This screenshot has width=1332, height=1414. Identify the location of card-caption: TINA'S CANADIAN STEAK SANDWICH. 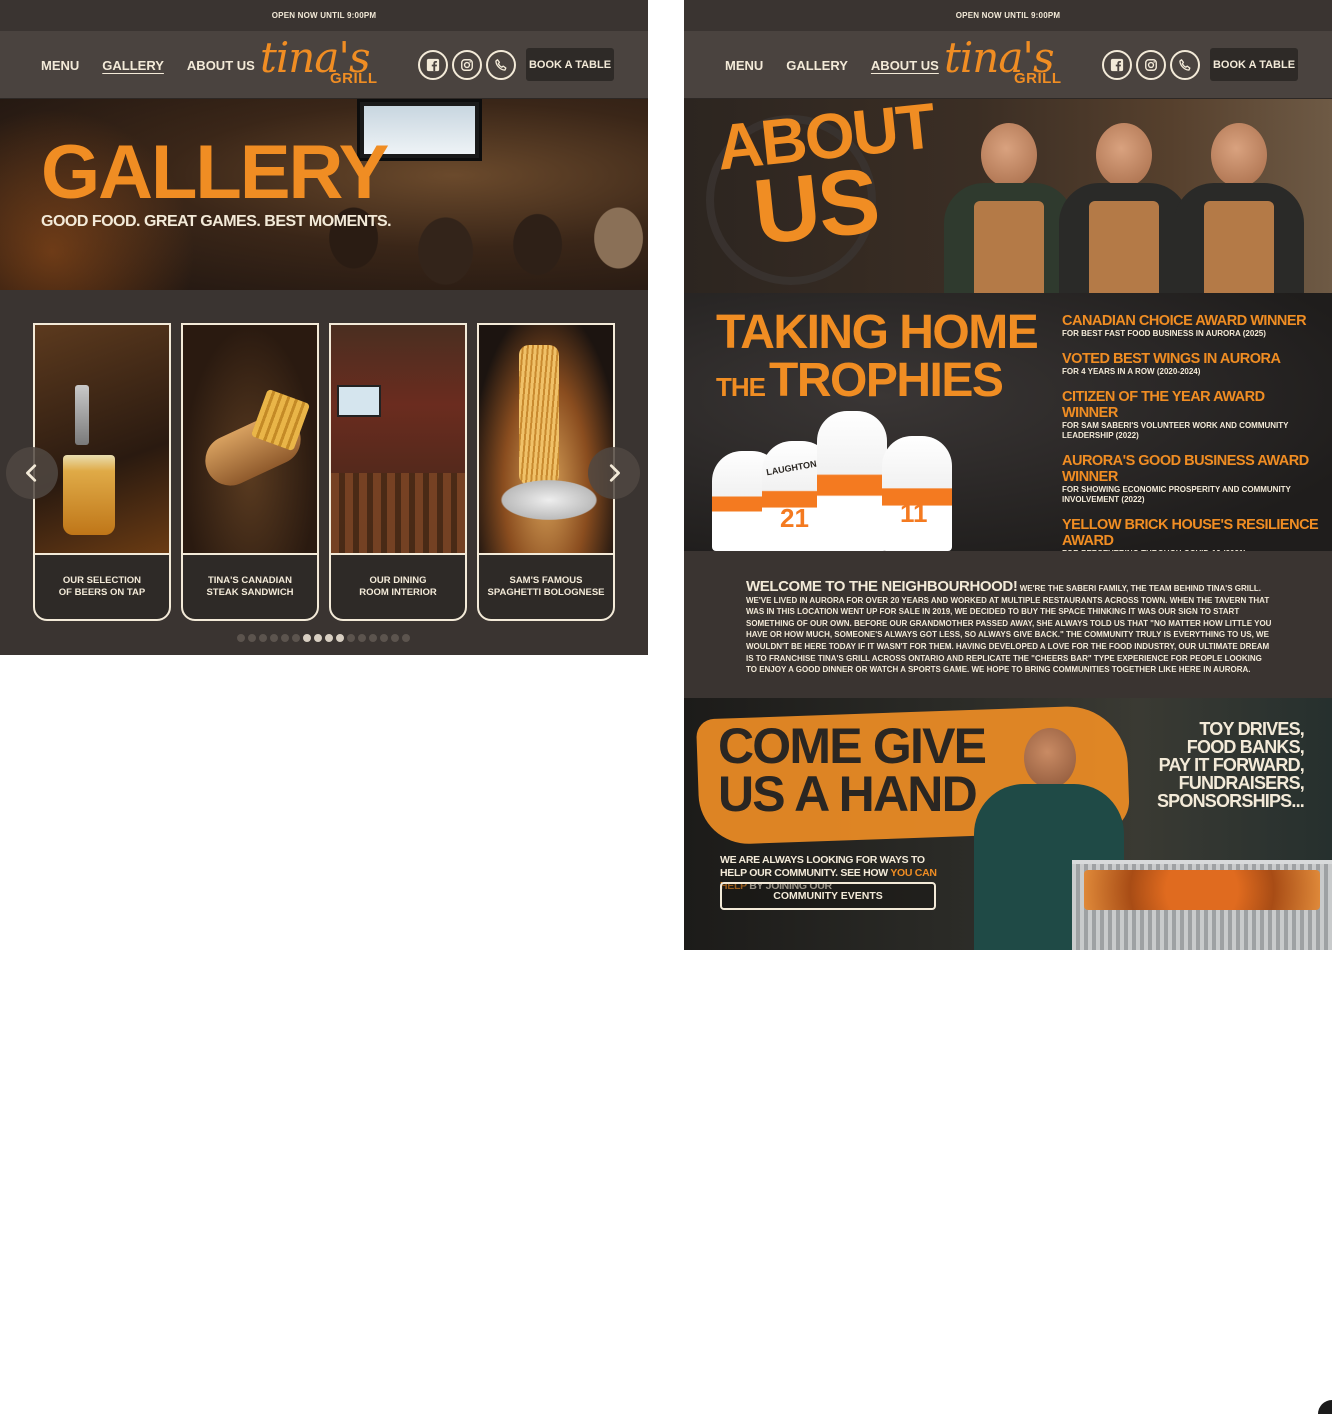
(250, 586).